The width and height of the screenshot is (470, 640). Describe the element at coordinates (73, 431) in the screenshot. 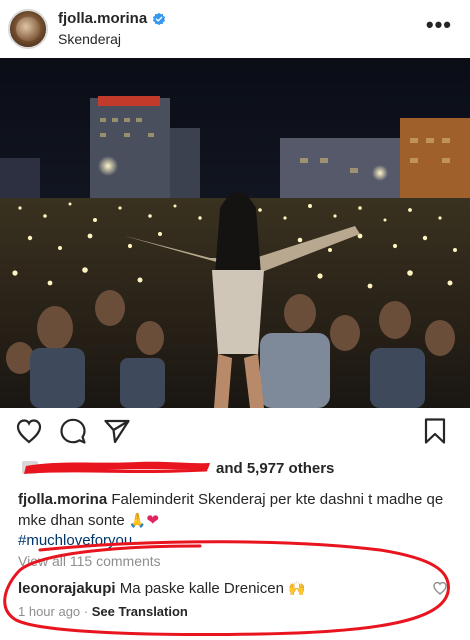

I see `comment-bubble-icon` at that location.